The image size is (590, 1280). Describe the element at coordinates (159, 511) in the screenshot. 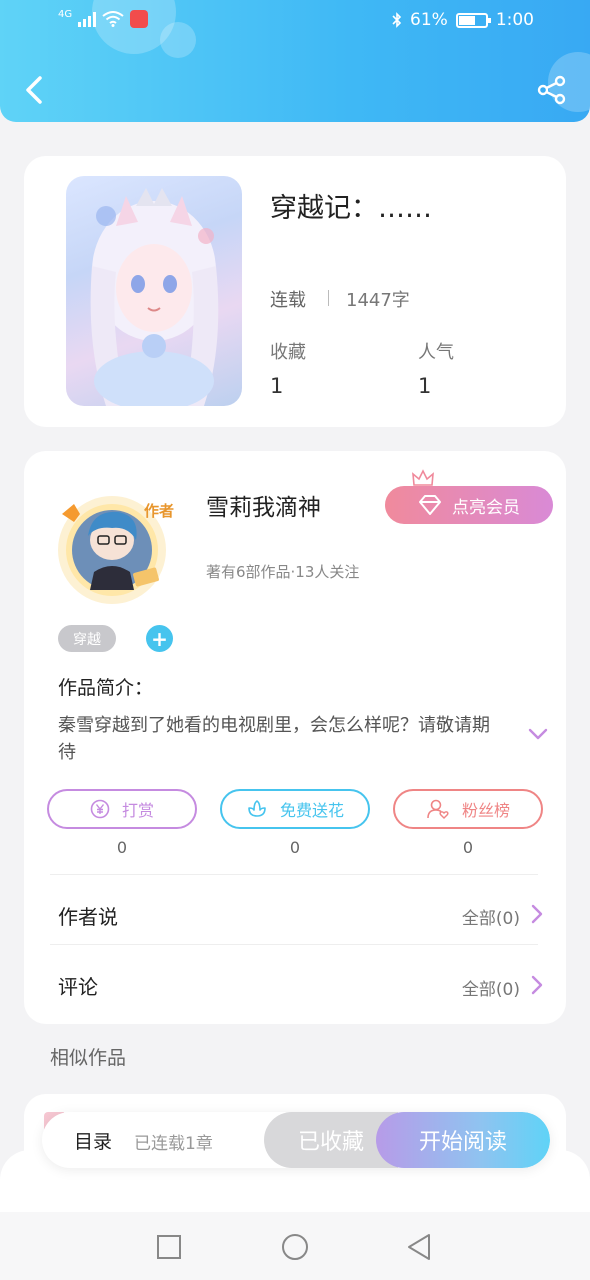

I see `author-badge: 作者` at that location.